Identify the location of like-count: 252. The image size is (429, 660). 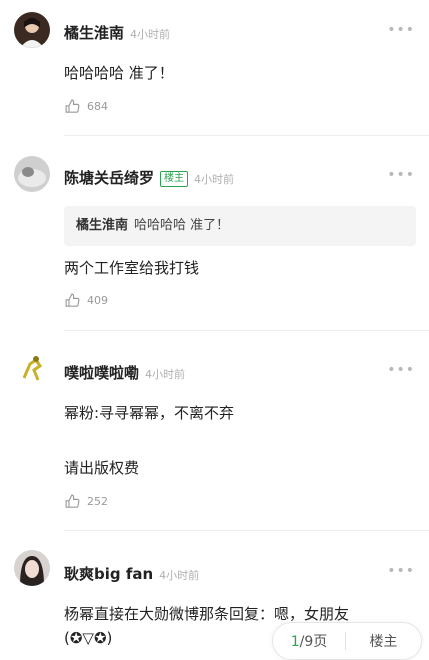
(97, 501).